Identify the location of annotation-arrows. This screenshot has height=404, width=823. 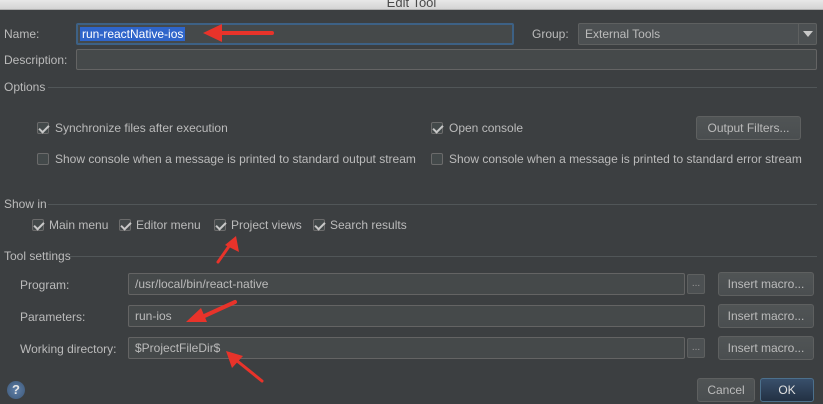
(230, 203).